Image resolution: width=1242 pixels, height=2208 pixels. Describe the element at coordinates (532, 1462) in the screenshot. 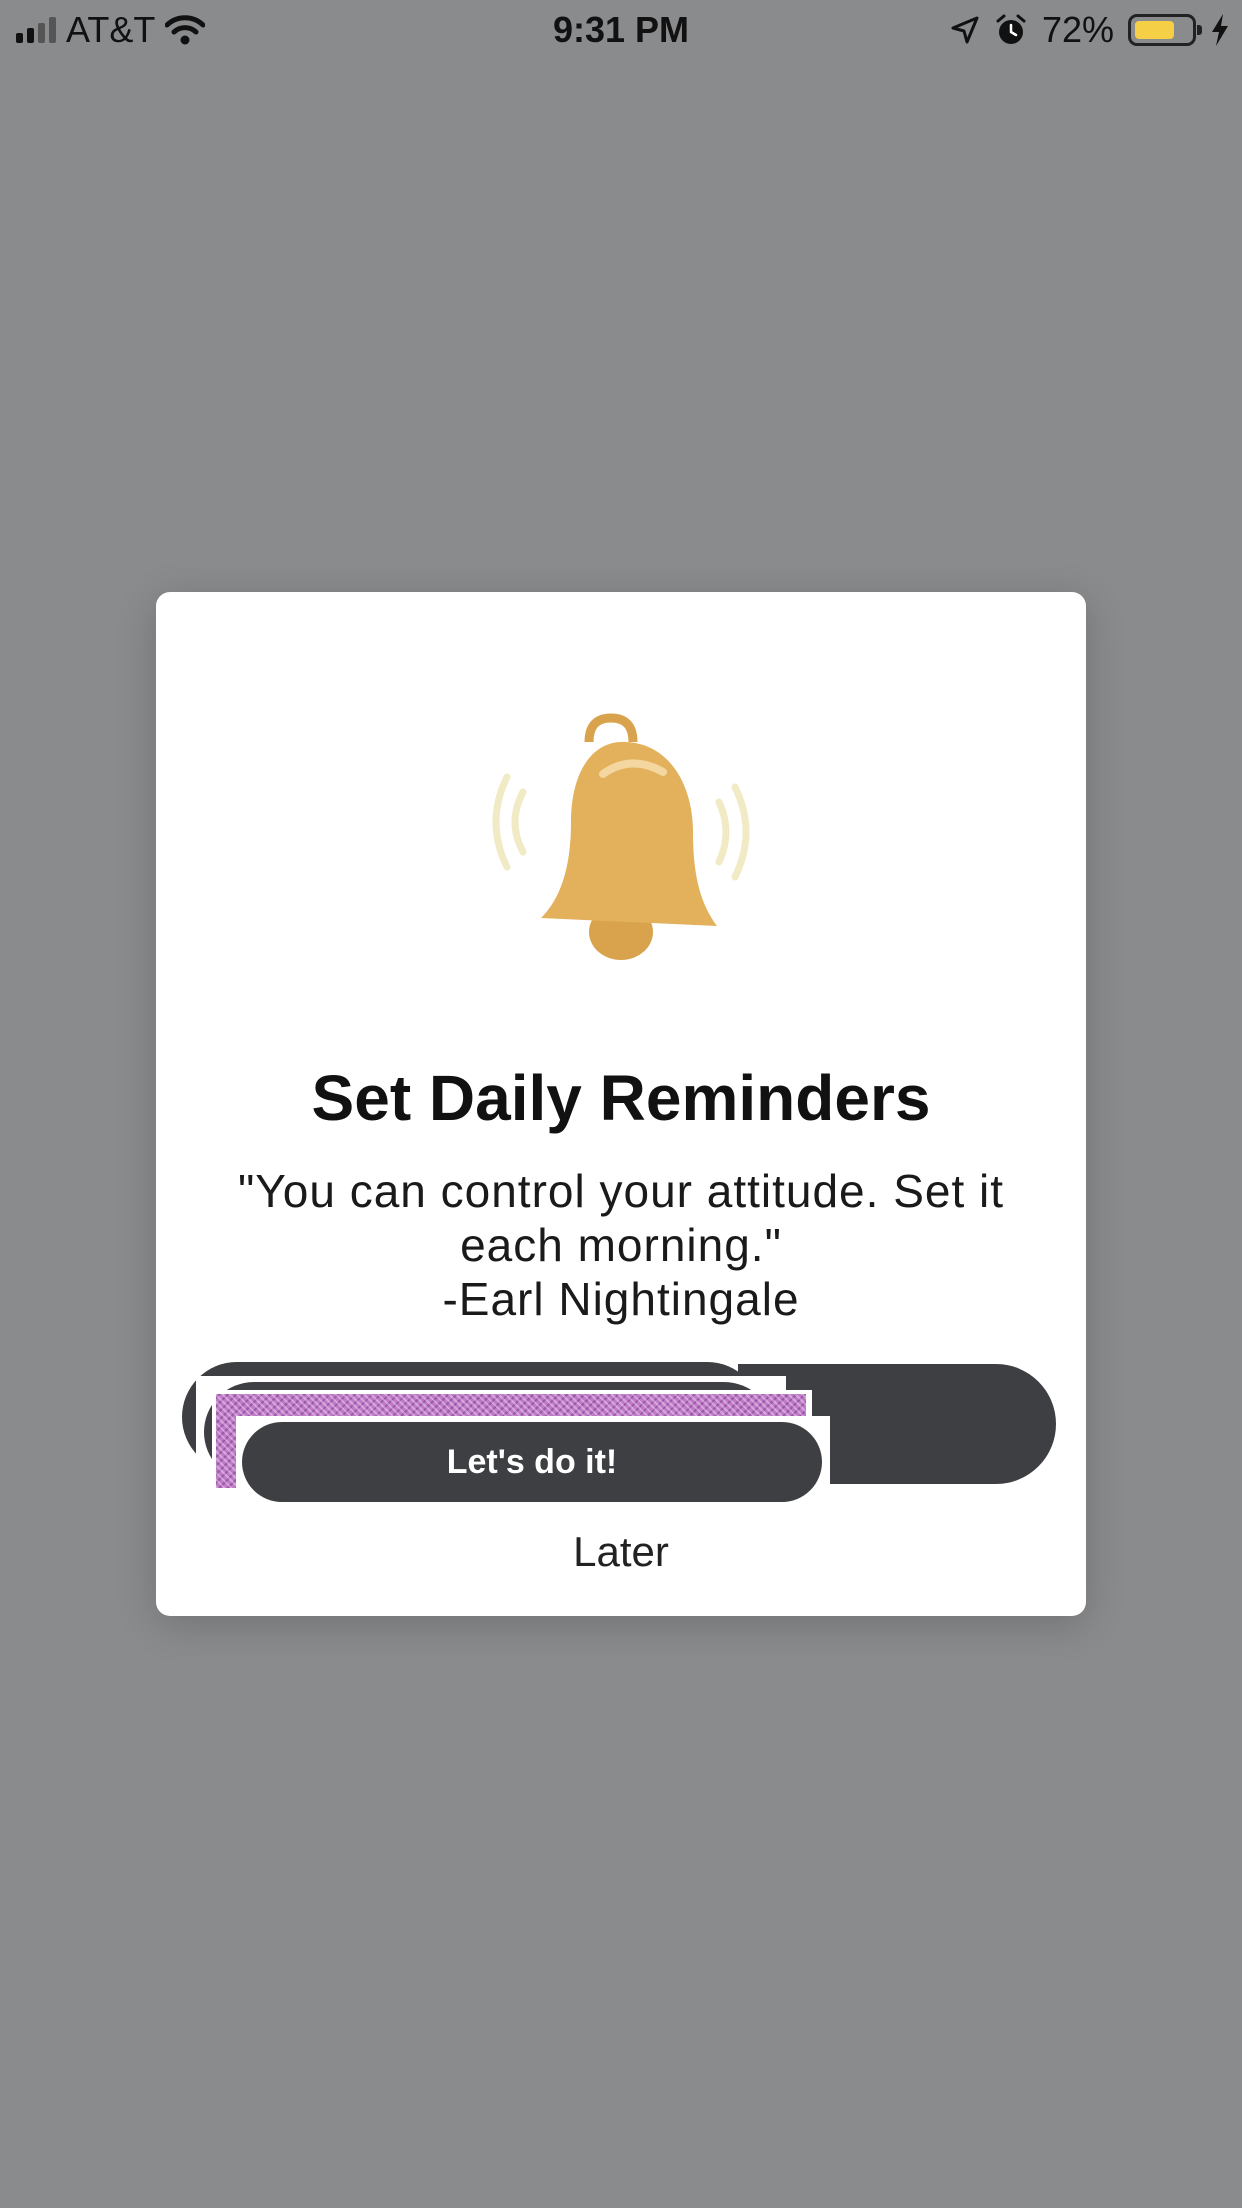

I see `lets-do-it-button: Let's do it!` at that location.